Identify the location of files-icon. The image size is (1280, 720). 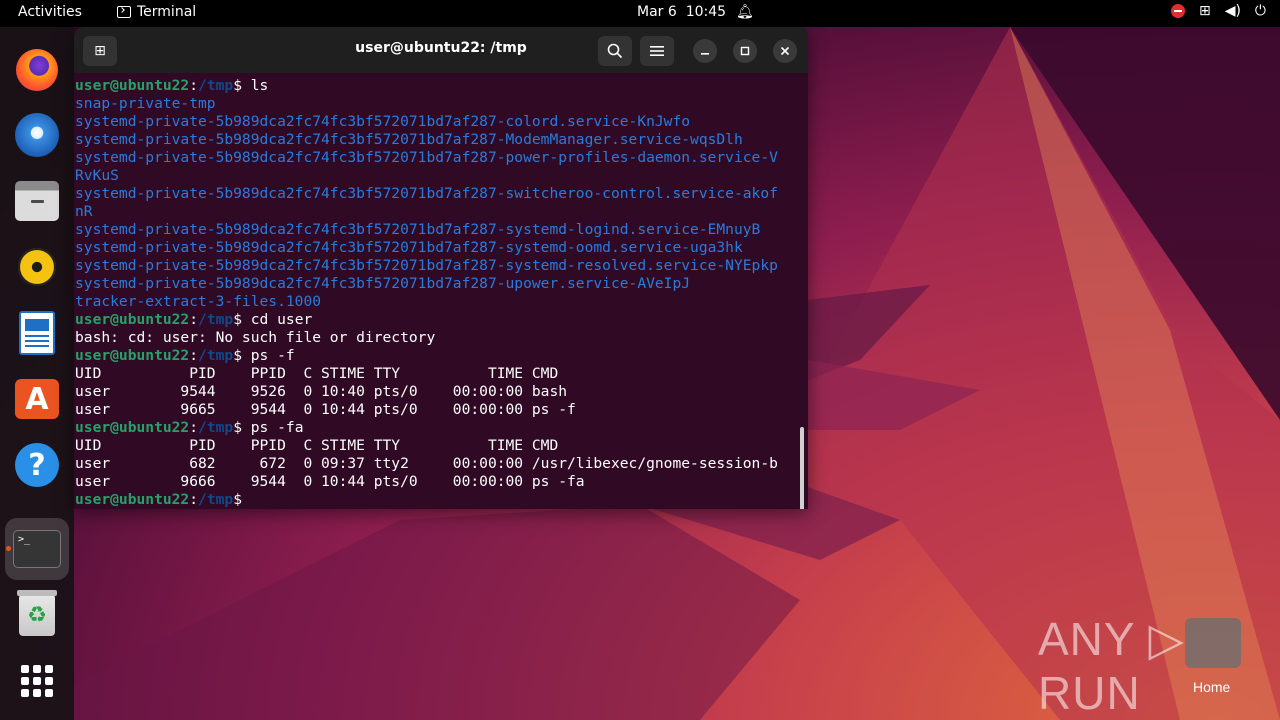
(37, 201).